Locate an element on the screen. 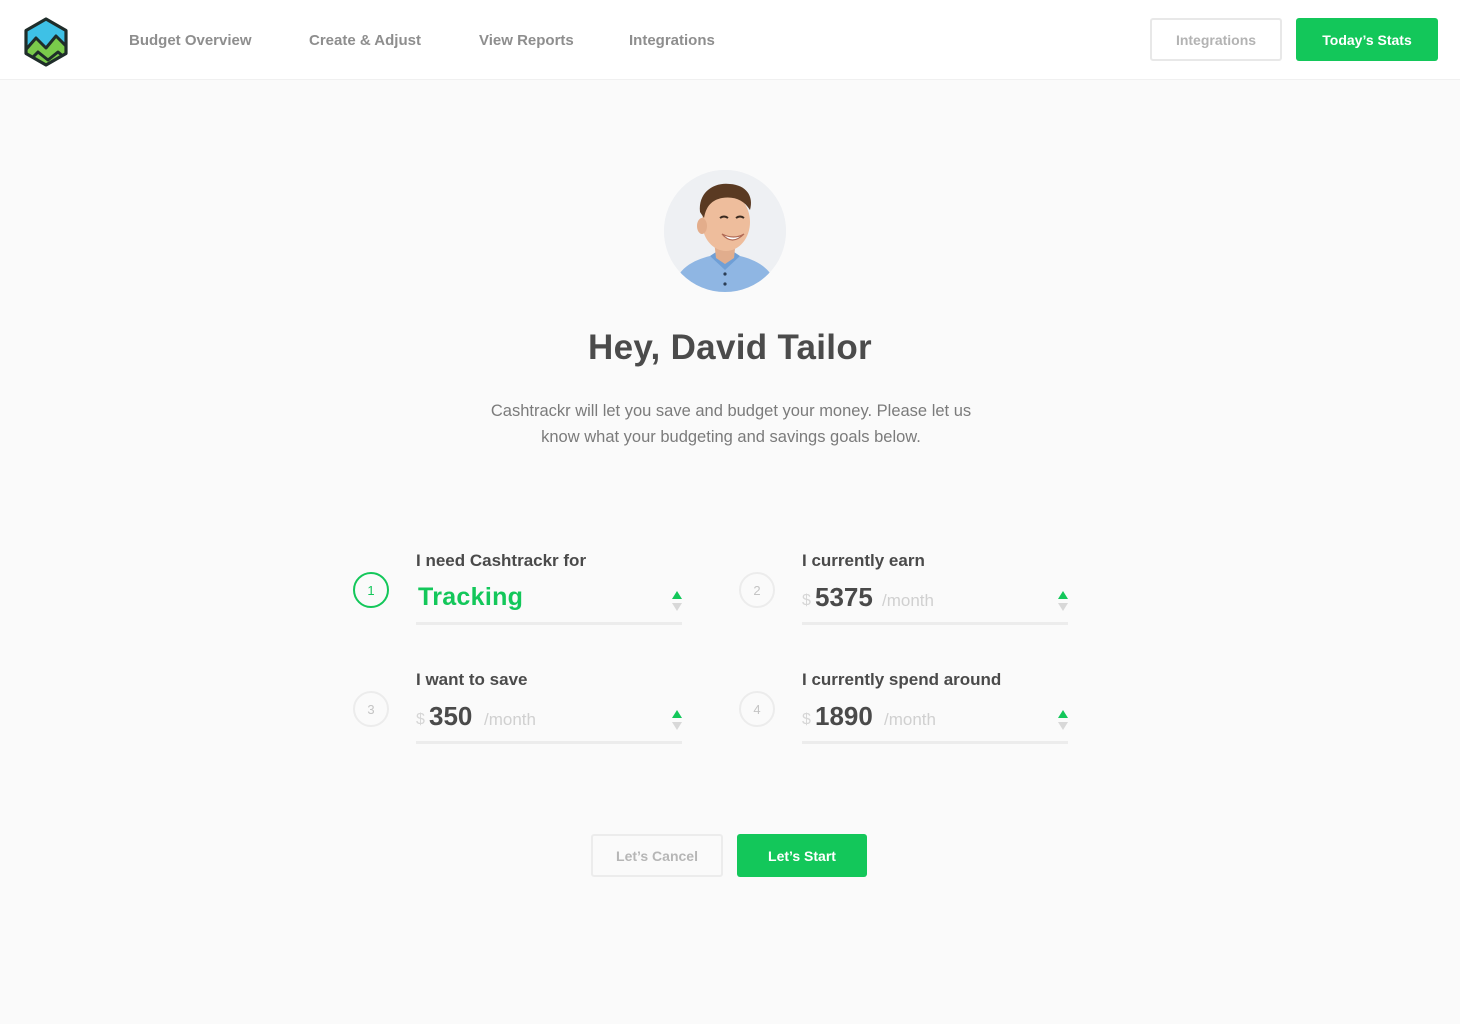 The image size is (1460, 1024). spend-spinner is located at coordinates (1063, 721).